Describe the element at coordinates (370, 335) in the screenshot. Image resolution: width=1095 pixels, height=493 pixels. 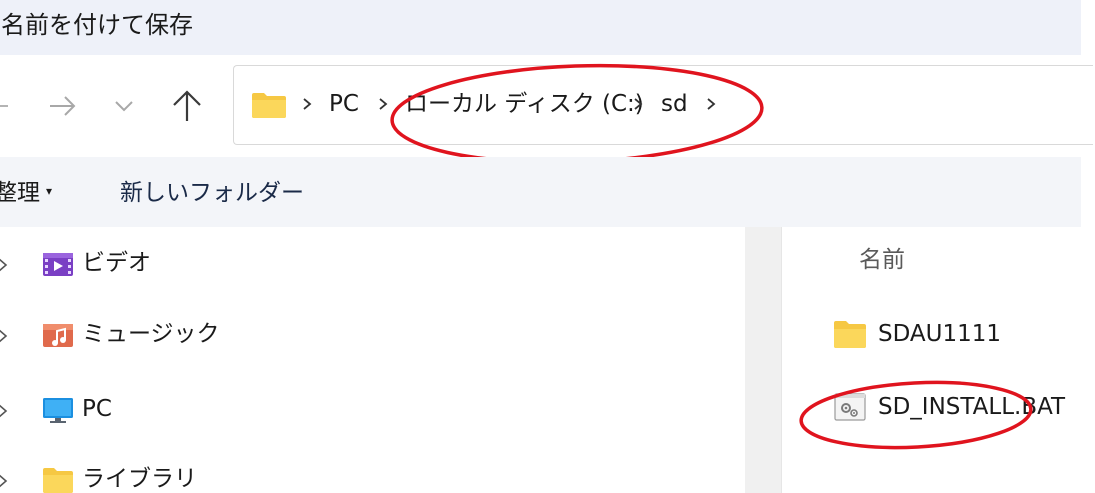
I see `nav-item-music: ミュージック` at that location.